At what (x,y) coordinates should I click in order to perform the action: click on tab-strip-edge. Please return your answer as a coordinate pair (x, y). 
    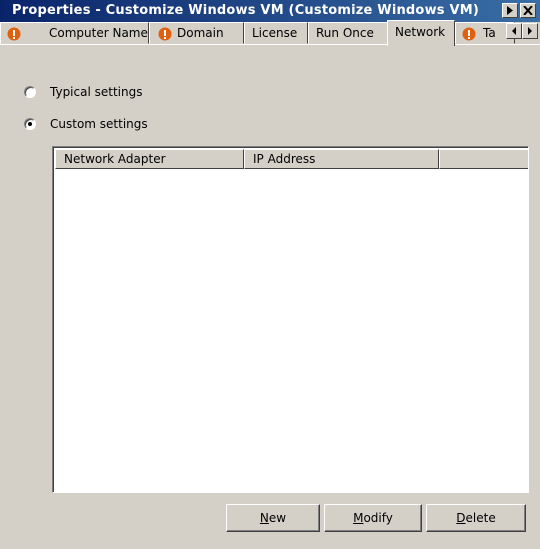
    Looking at the image, I should click on (270, 44).